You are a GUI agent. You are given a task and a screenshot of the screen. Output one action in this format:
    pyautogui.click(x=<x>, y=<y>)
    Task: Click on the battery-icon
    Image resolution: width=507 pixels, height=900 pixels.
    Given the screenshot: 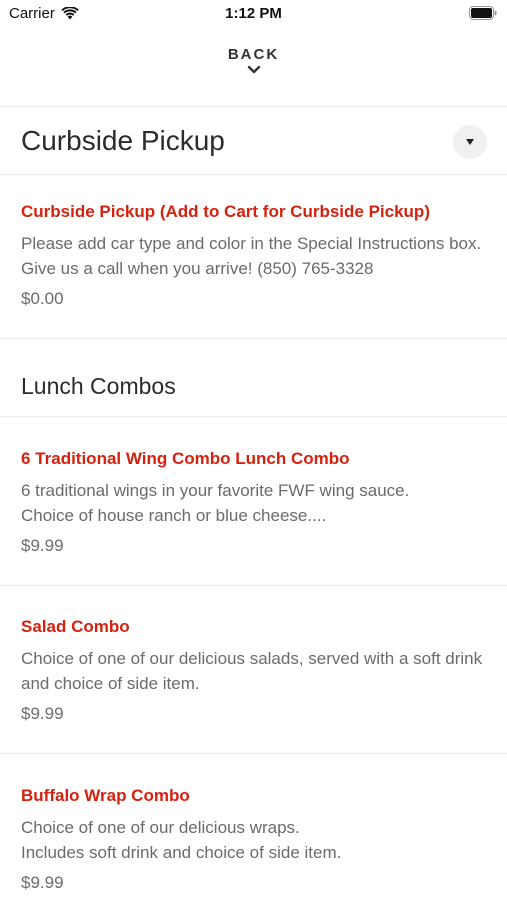 What is the action you would take?
    pyautogui.click(x=483, y=13)
    